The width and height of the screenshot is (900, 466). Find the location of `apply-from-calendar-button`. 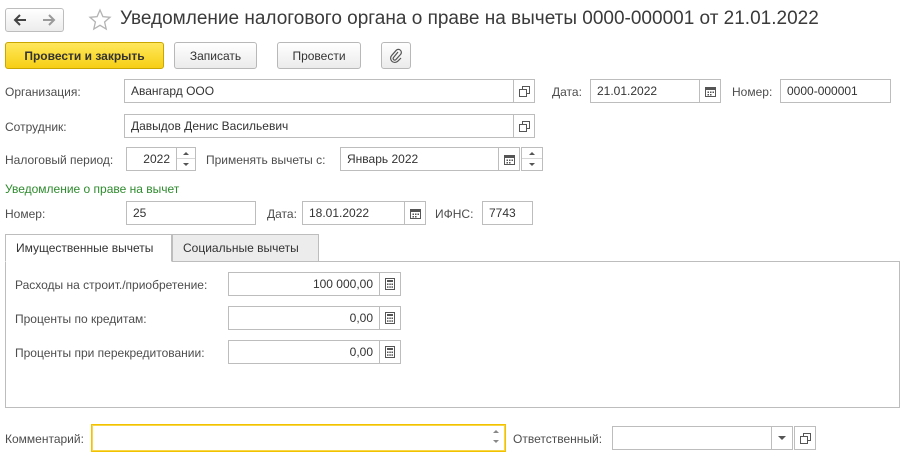

apply-from-calendar-button is located at coordinates (509, 159).